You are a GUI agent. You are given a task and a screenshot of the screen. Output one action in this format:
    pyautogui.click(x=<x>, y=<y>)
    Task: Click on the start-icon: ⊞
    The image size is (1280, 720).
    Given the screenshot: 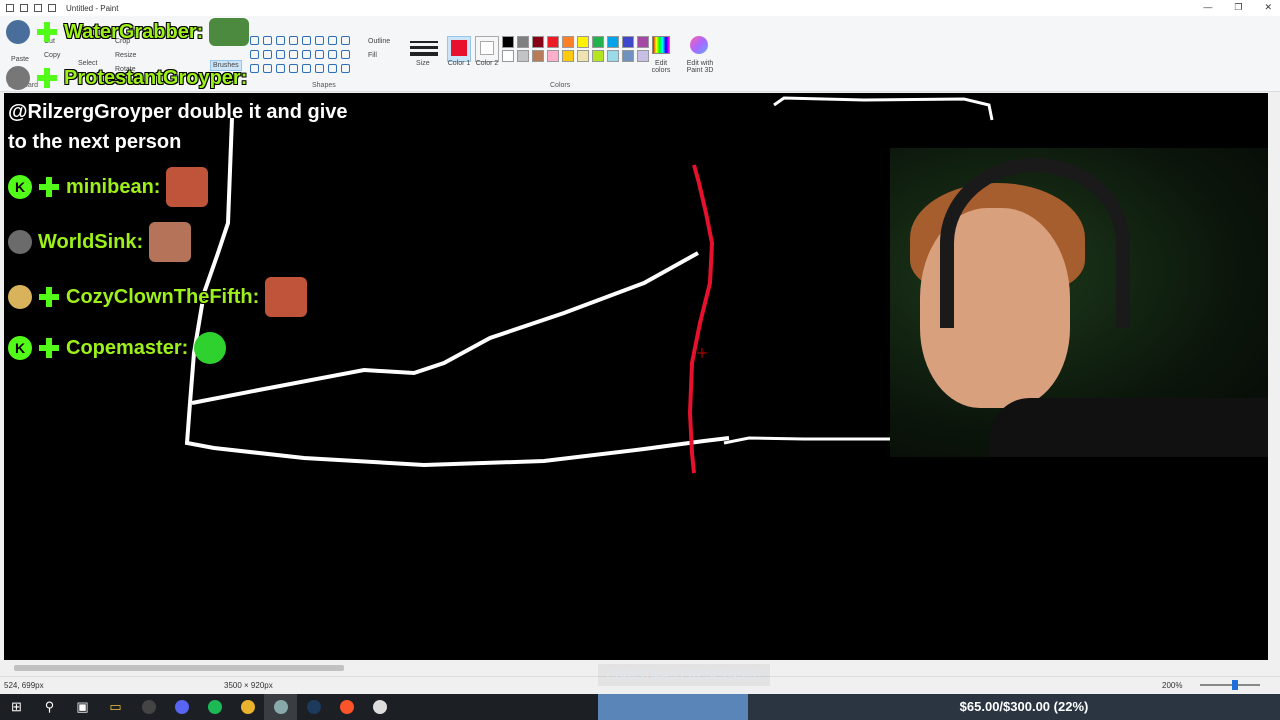 What is the action you would take?
    pyautogui.click(x=16, y=707)
    